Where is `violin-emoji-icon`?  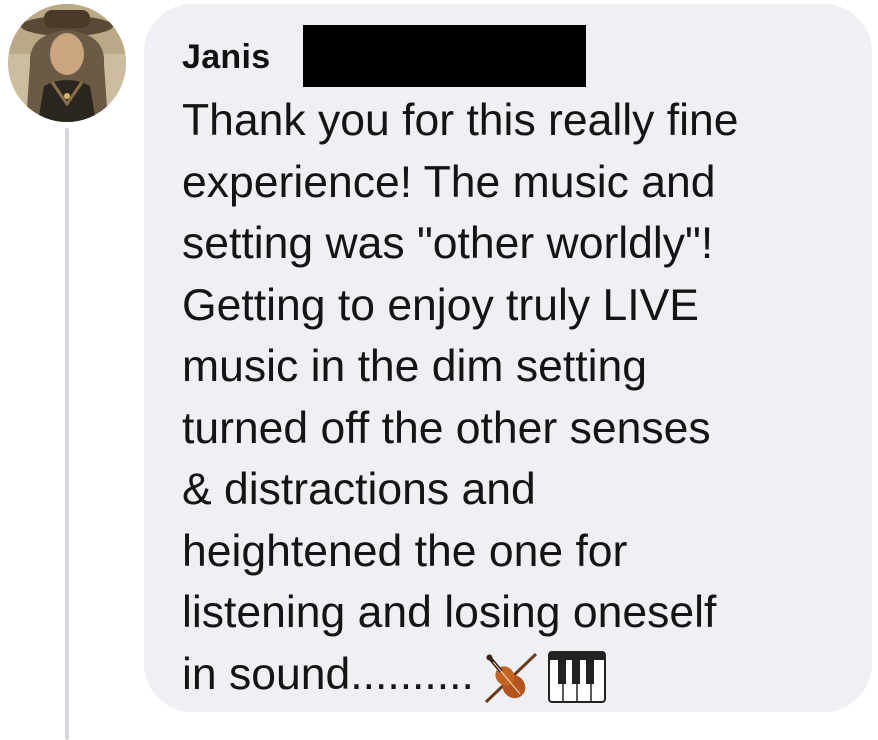 violin-emoji-icon is located at coordinates (511, 677).